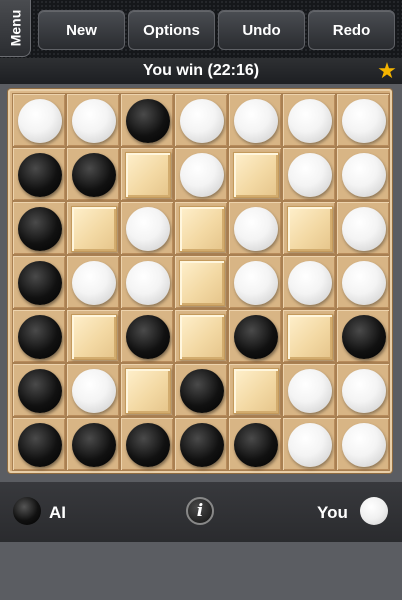  I want to click on info-icon: i, so click(200, 511).